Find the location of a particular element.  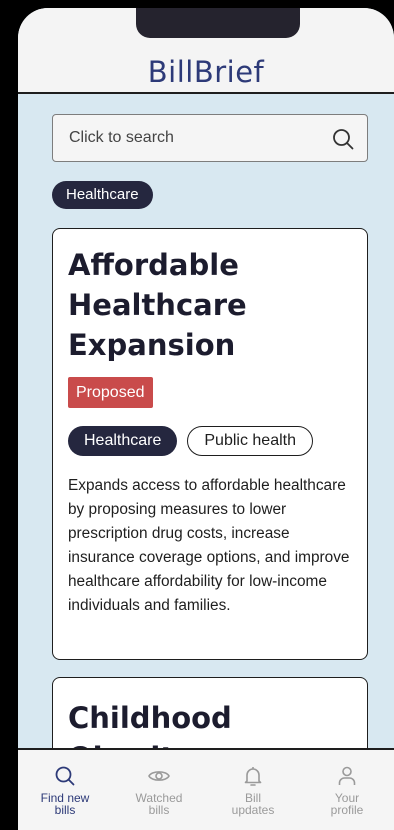

nav-watched-bills: Watched bills is located at coordinates (159, 790).